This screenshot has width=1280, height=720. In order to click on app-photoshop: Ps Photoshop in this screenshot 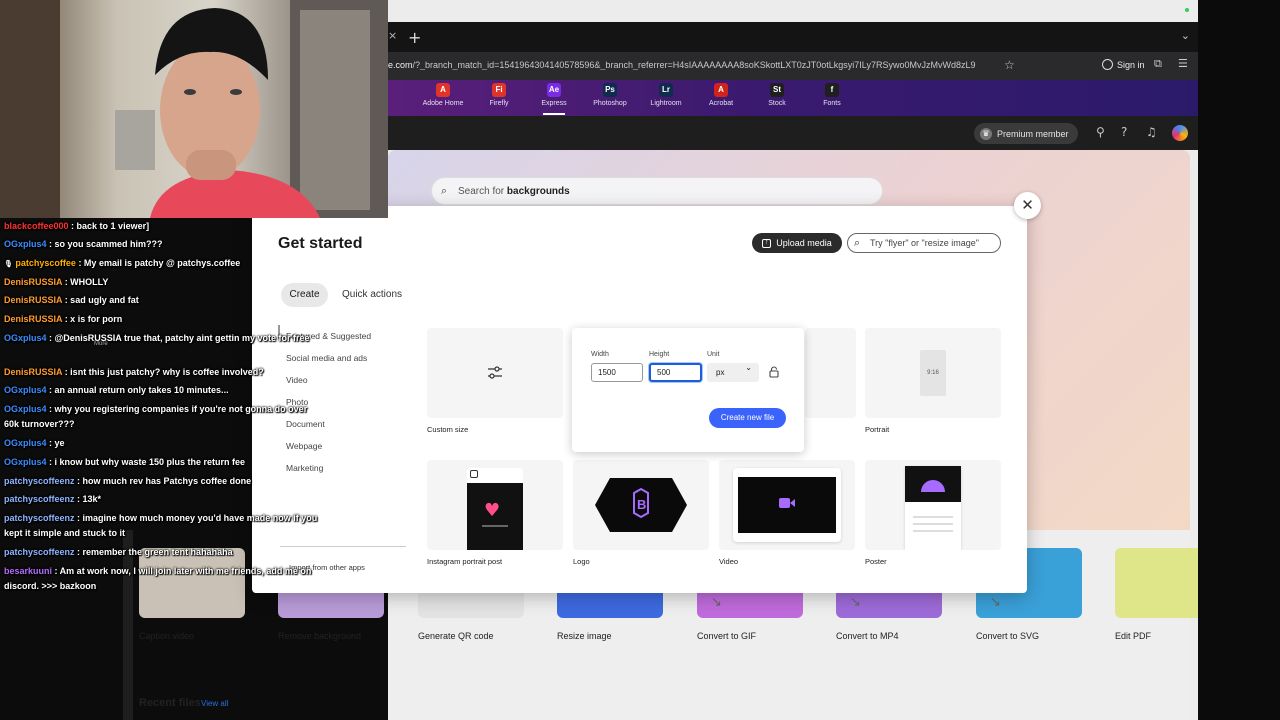, I will do `click(610, 95)`.